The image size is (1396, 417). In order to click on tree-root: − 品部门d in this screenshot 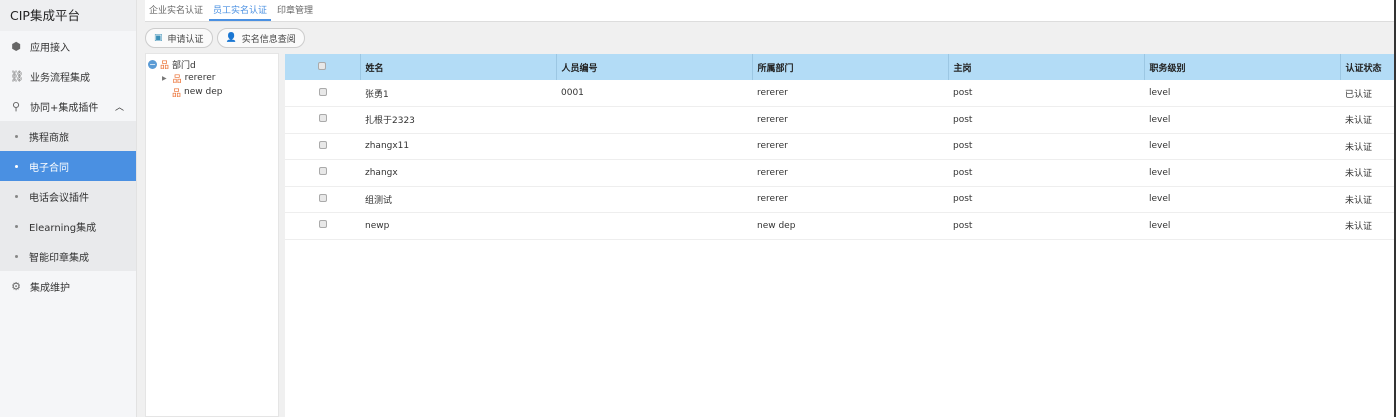, I will do `click(212, 64)`.